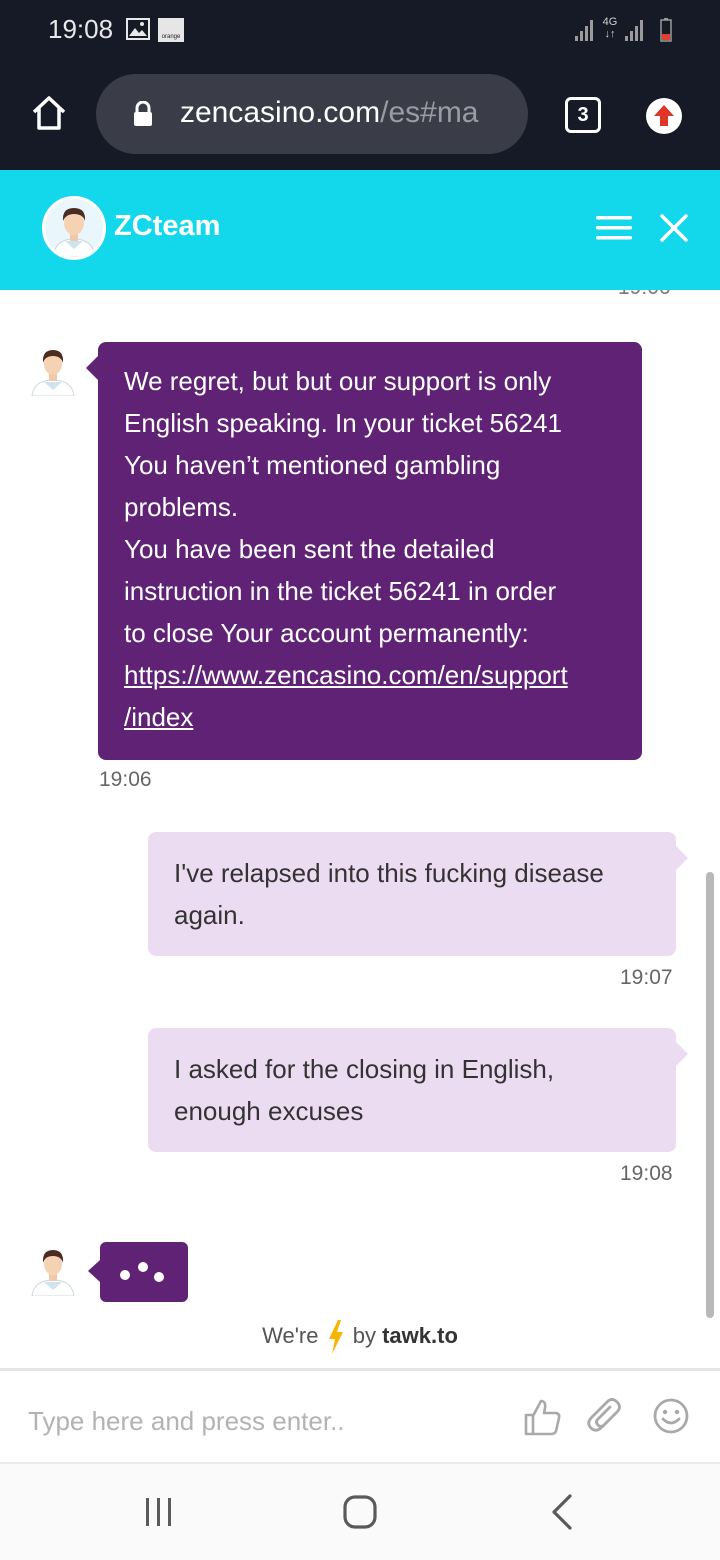 Image resolution: width=720 pixels, height=1560 pixels. I want to click on typing-indicator, so click(138, 1272).